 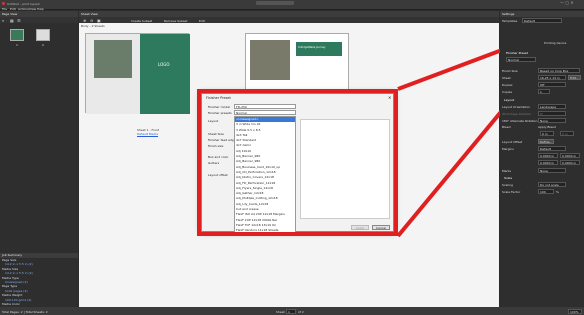 I want to click on alternate-rotation-label: 180° Alternate Rotation, so click(x=520, y=121).